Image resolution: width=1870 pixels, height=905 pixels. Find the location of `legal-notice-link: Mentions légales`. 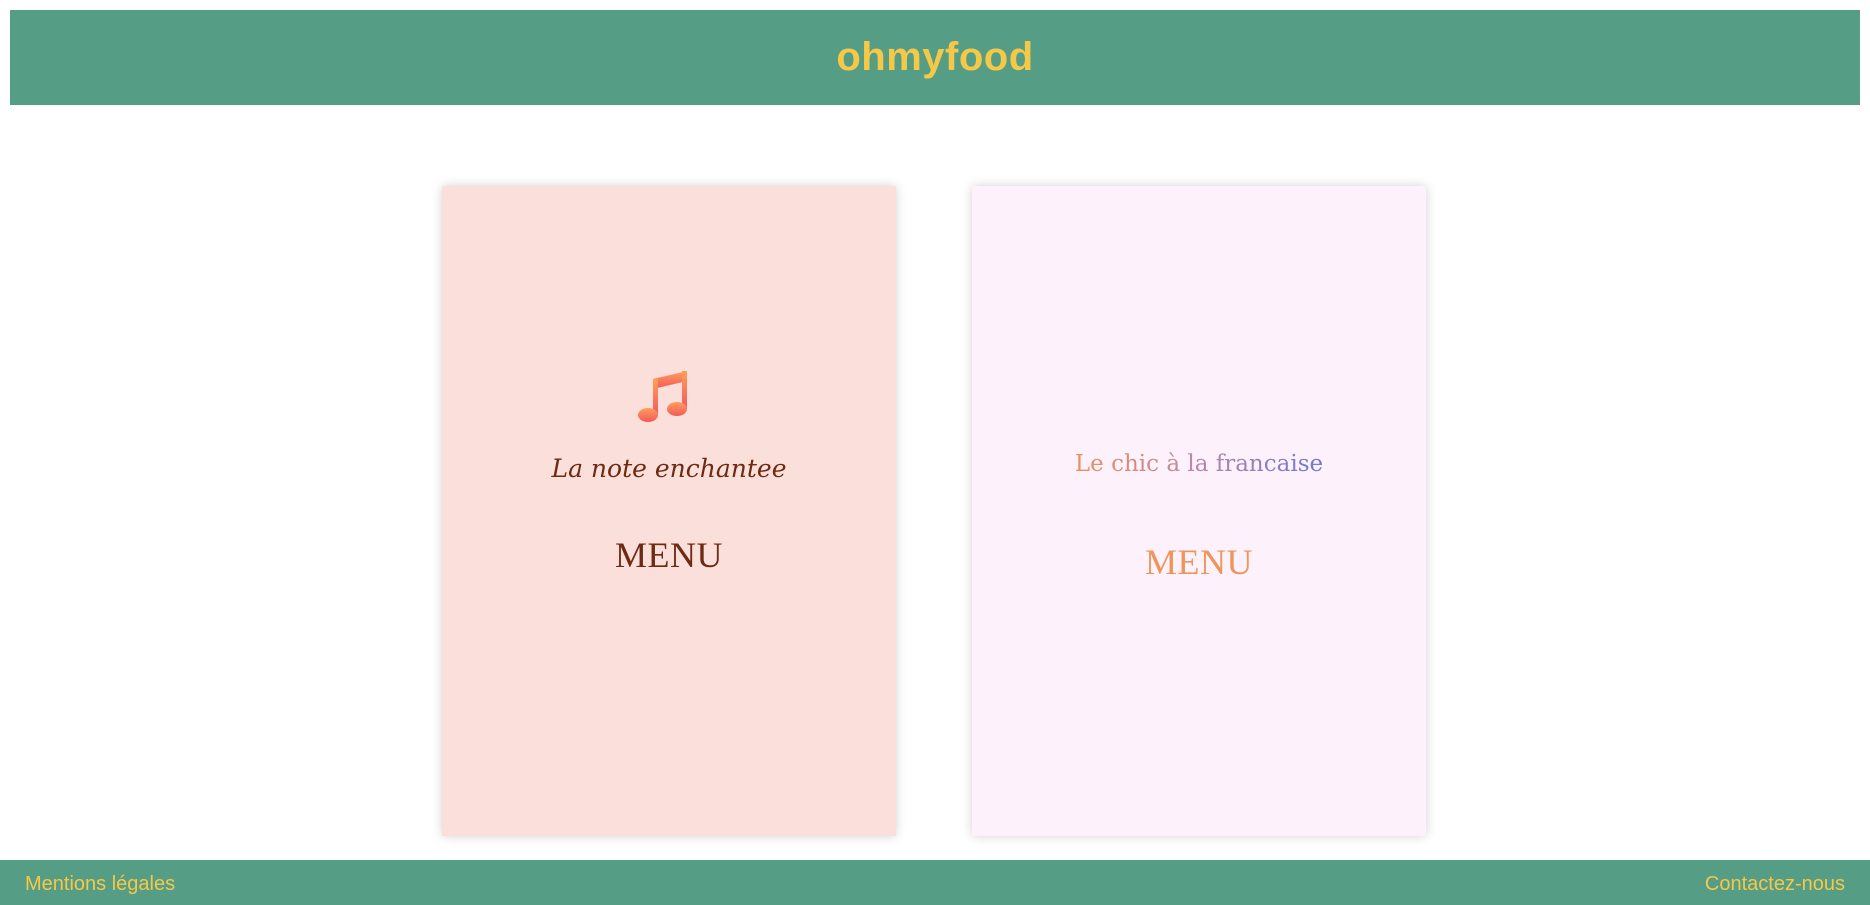

legal-notice-link: Mentions légales is located at coordinates (100, 884).